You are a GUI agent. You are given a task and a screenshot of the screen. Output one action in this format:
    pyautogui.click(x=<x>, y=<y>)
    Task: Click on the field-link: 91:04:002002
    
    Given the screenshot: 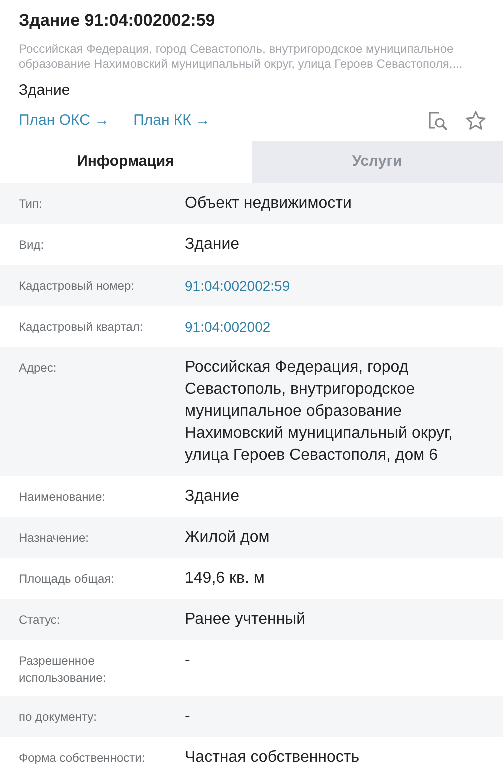 What is the action you would take?
    pyautogui.click(x=228, y=327)
    